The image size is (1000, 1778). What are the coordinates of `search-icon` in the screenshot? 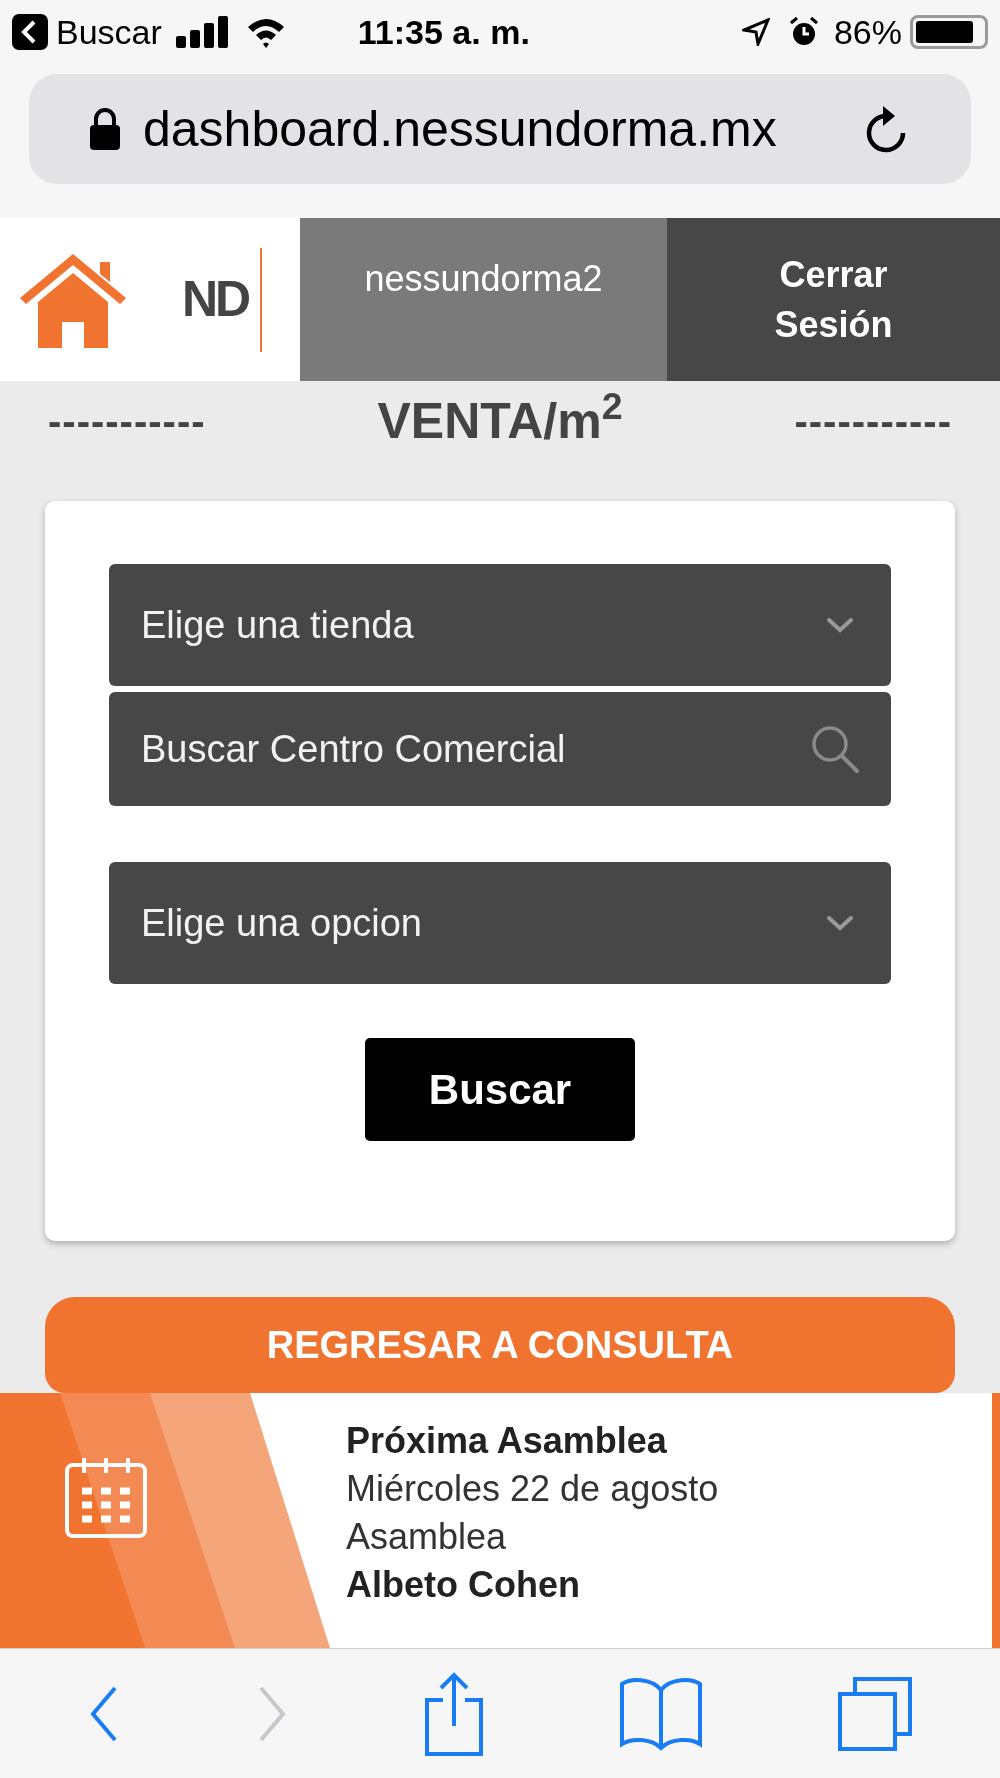 It's located at (835, 749).